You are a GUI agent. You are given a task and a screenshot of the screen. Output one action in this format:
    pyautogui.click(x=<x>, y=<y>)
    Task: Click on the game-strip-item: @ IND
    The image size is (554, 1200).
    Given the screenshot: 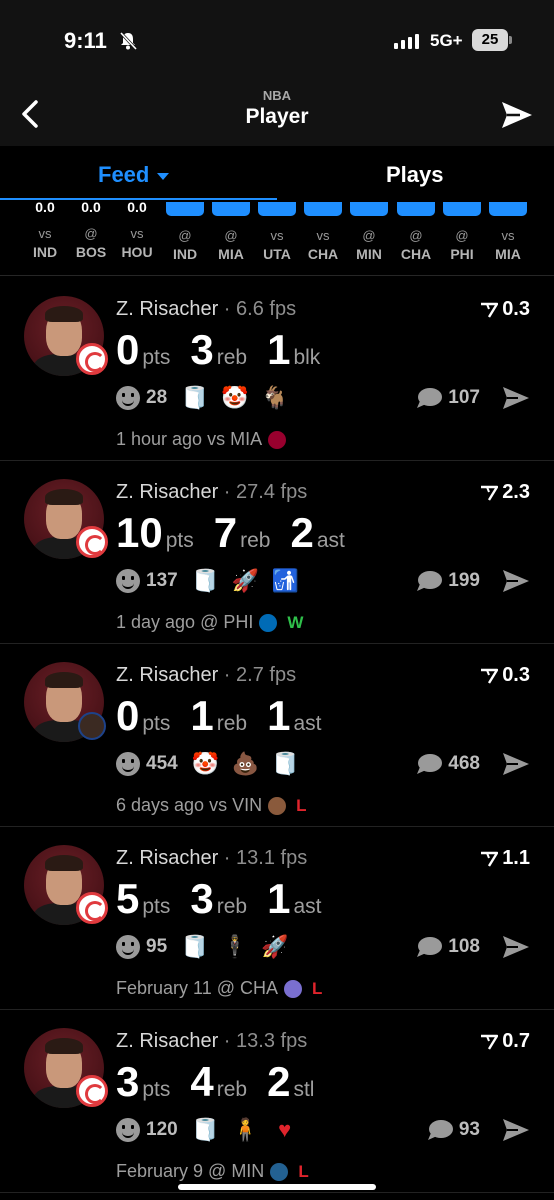 What is the action you would take?
    pyautogui.click(x=185, y=231)
    